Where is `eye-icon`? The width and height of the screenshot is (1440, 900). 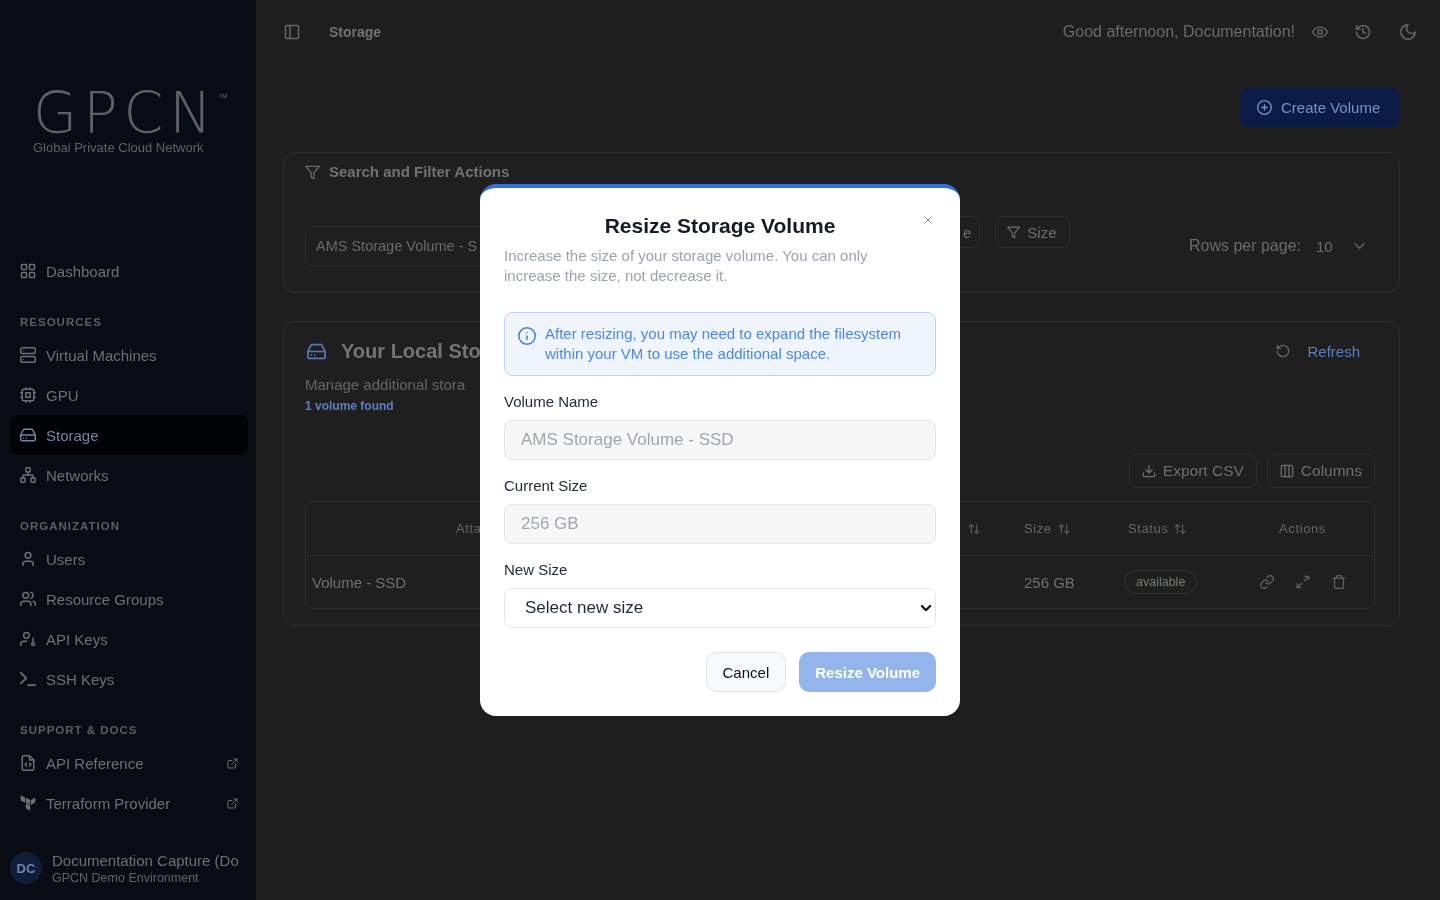 eye-icon is located at coordinates (1320, 32).